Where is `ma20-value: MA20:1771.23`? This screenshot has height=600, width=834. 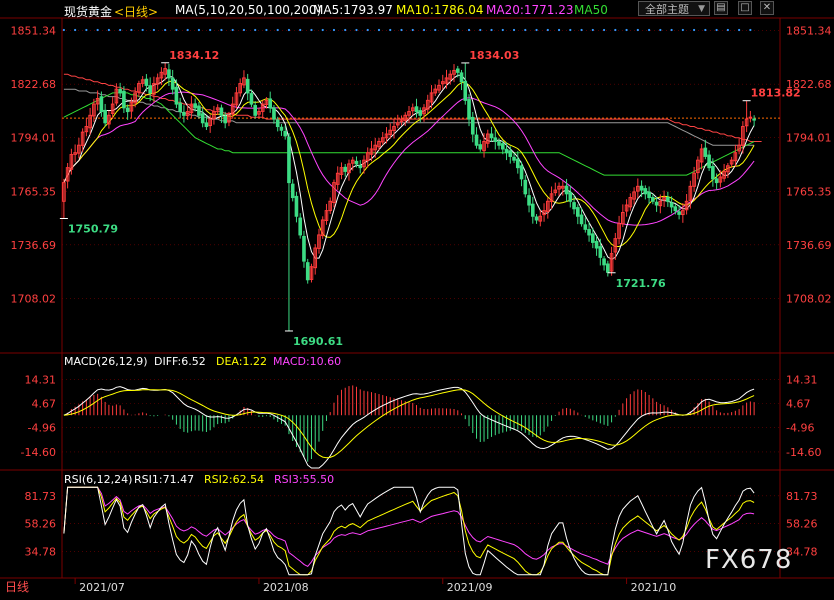 ma20-value: MA20:1771.23 is located at coordinates (530, 10).